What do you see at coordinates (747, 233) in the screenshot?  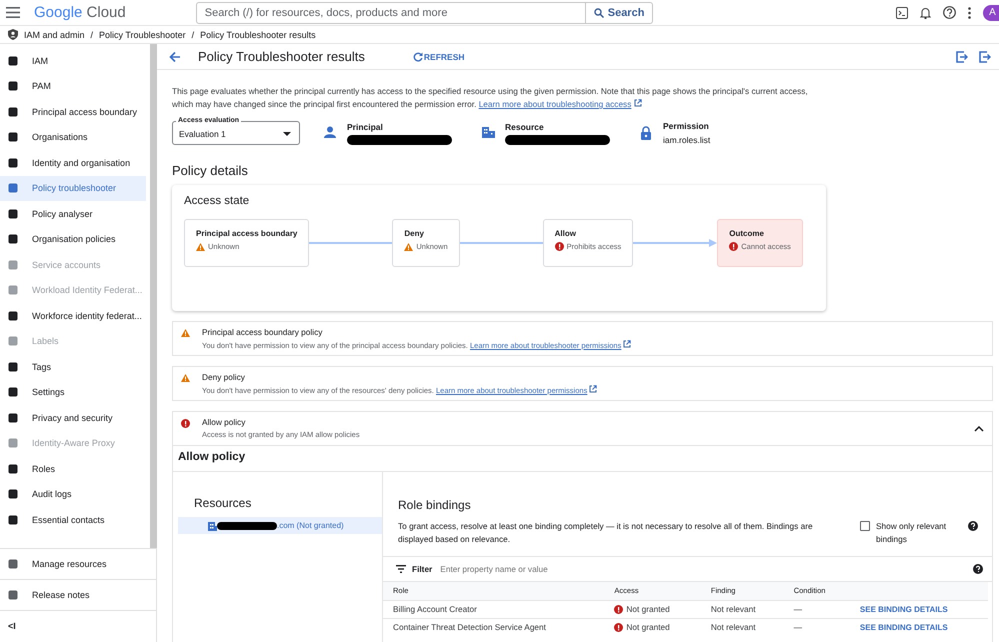 I see `node-title: Outcome` at bounding box center [747, 233].